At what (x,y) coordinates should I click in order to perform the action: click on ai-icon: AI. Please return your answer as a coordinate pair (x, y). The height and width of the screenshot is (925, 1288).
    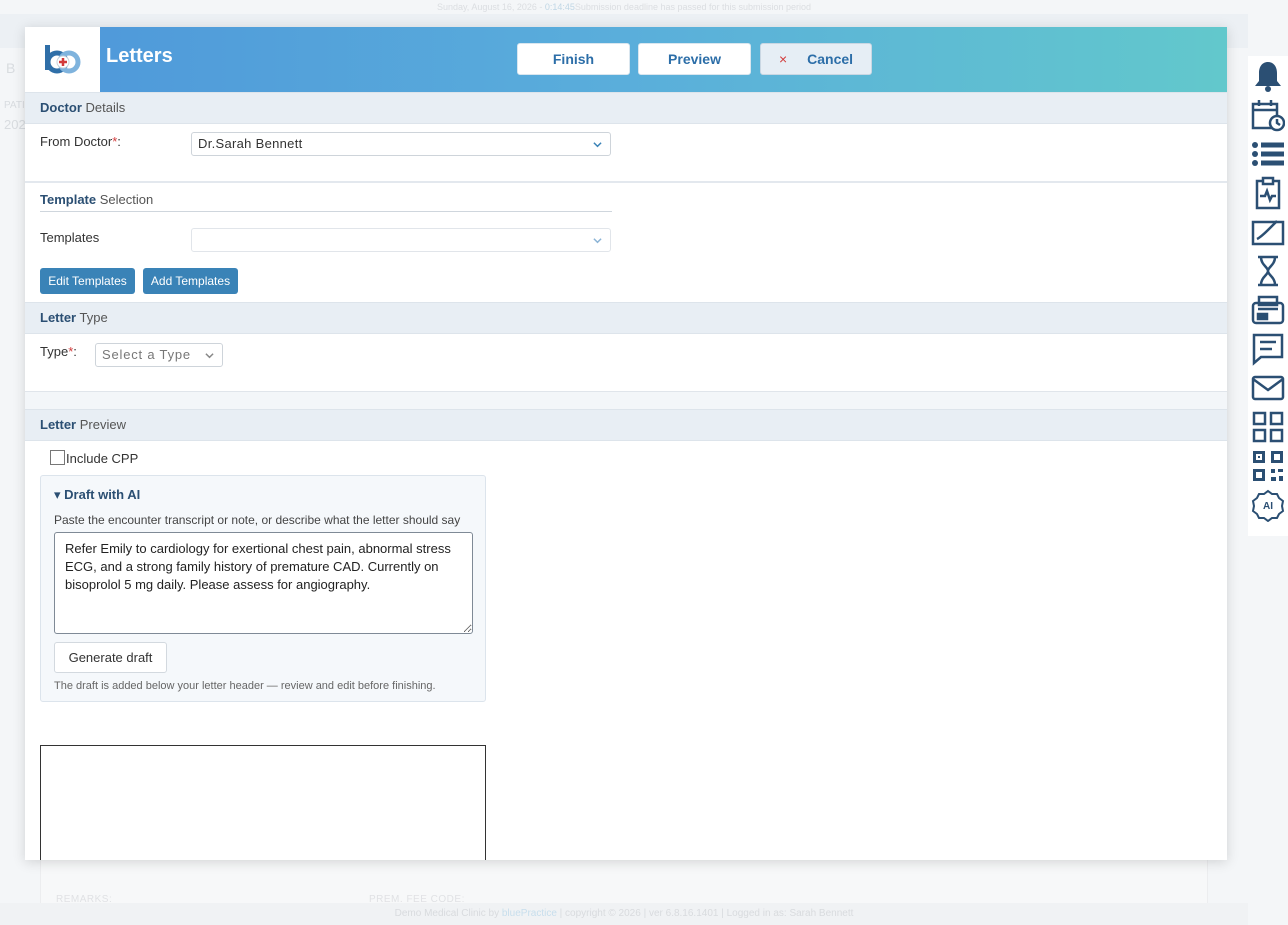
    Looking at the image, I should click on (1268, 504).